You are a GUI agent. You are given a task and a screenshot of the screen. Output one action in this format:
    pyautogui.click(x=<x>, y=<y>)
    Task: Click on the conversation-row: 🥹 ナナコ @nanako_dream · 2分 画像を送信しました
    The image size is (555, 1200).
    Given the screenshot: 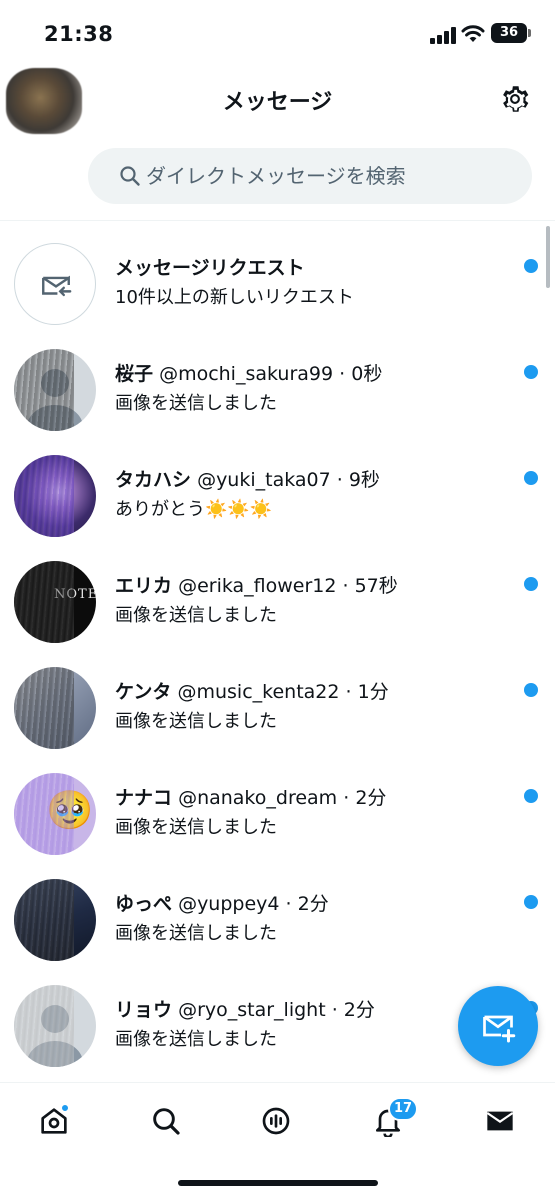 What is the action you would take?
    pyautogui.click(x=277, y=804)
    